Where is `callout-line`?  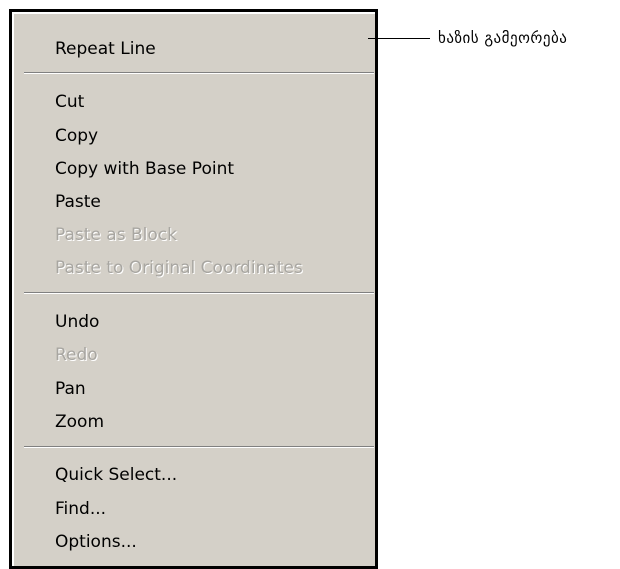 callout-line is located at coordinates (399, 38).